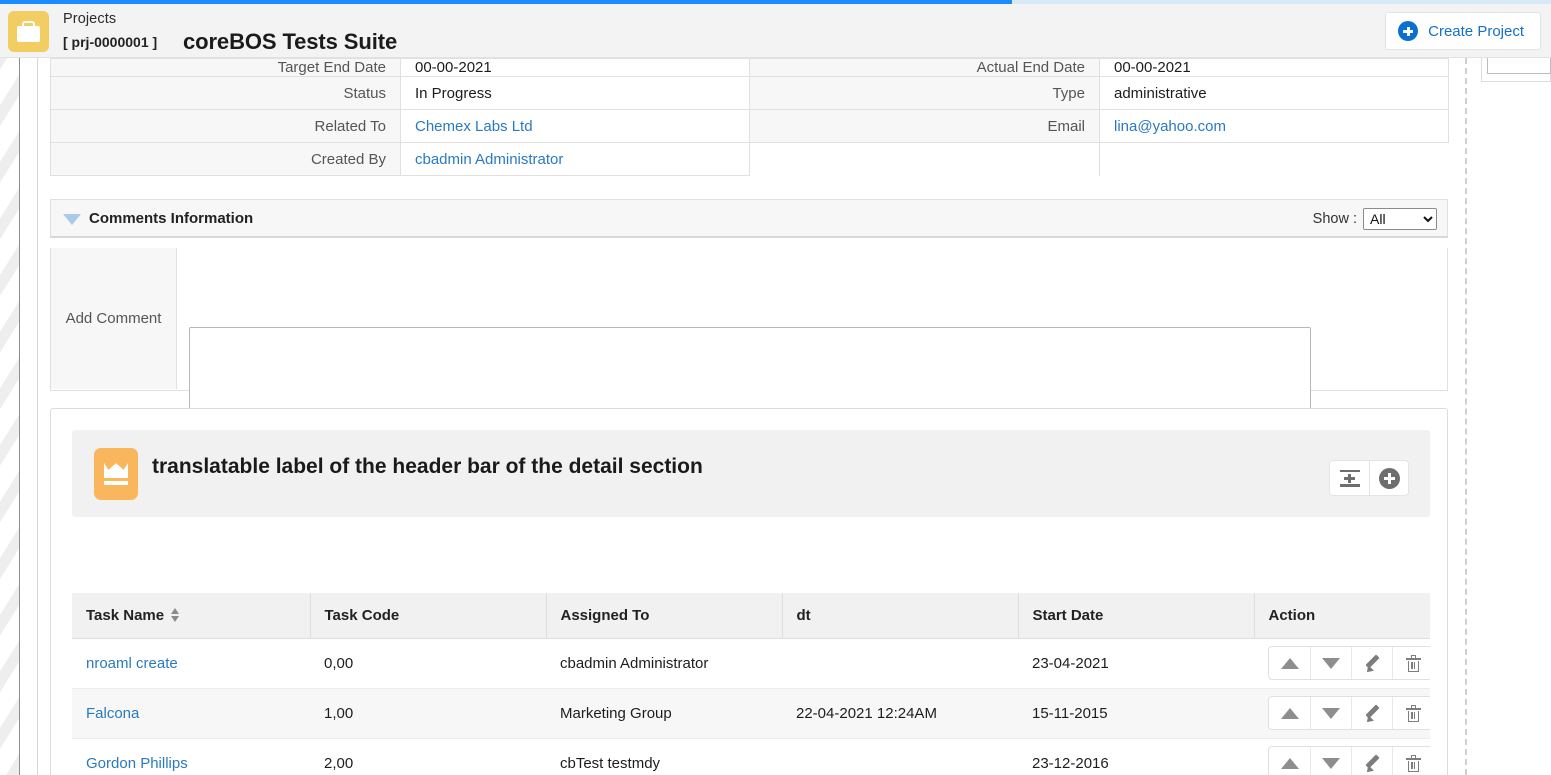 This screenshot has width=1551, height=775. I want to click on field-label-related-to: Related To, so click(225, 126).